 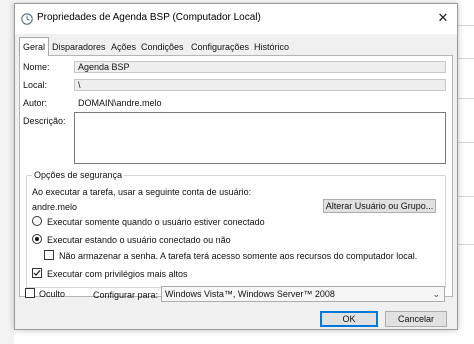 What do you see at coordinates (220, 47) in the screenshot?
I see `tab-configuracoes: Configurações` at bounding box center [220, 47].